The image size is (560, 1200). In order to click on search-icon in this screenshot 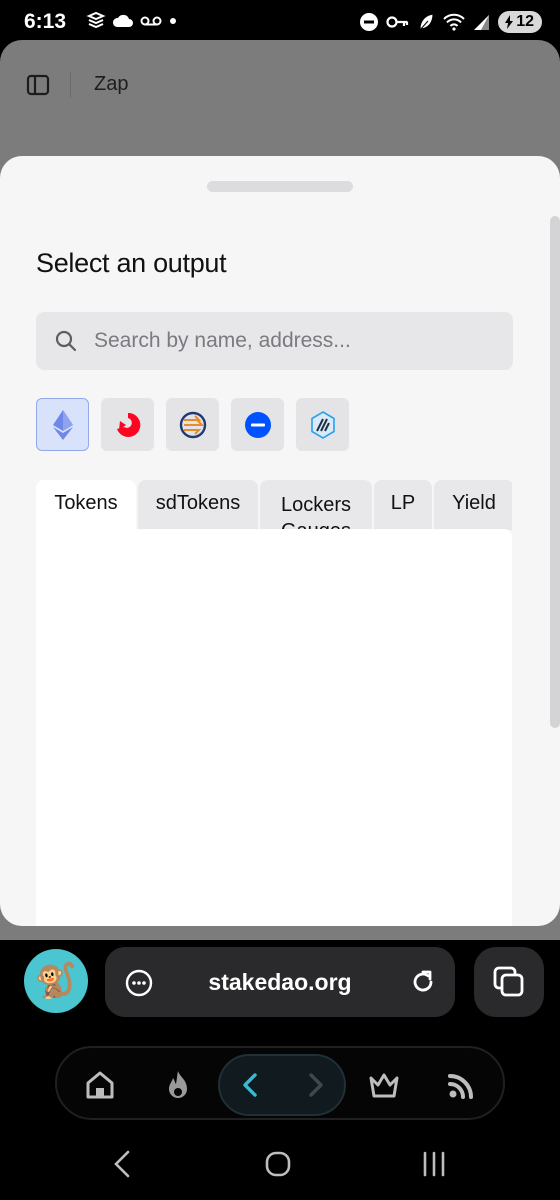, I will do `click(66, 341)`.